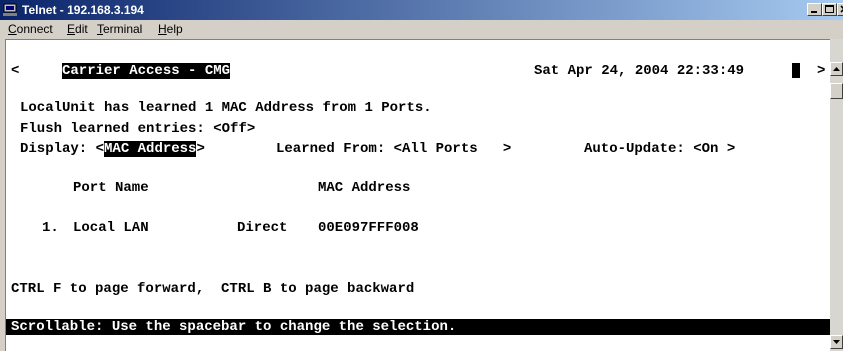 The width and height of the screenshot is (843, 351). I want to click on row-index: 1., so click(50, 228).